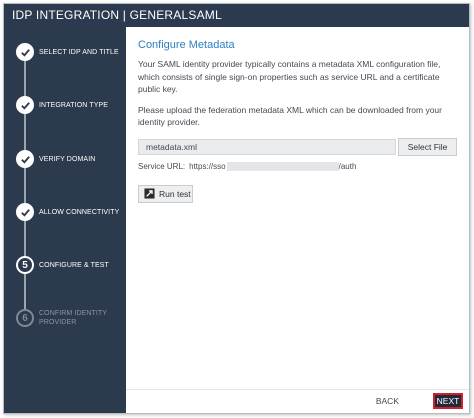 This screenshot has width=474, height=418. I want to click on step-number-badge: 6, so click(25, 318).